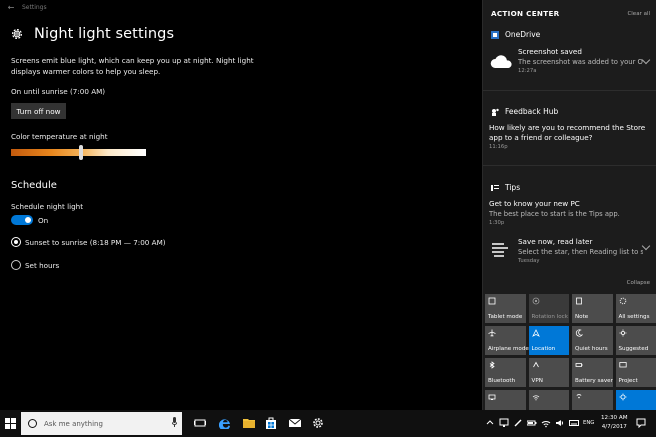  I want to click on edge-icon, so click(225, 423).